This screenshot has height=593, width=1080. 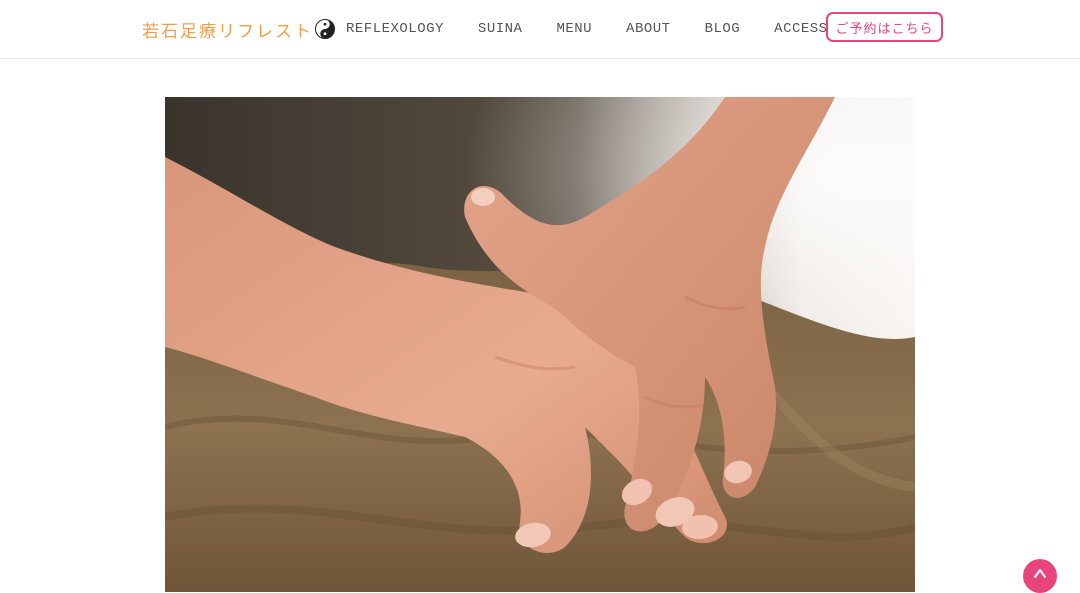 What do you see at coordinates (723, 29) in the screenshot?
I see `nav-blog: BLOG` at bounding box center [723, 29].